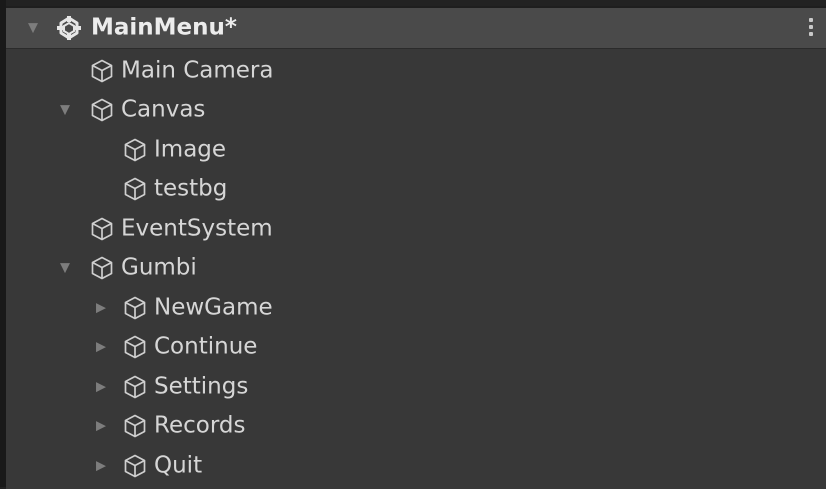 This screenshot has width=826, height=489. I want to click on hierarchy-item: ▶ Continue, so click(416, 347).